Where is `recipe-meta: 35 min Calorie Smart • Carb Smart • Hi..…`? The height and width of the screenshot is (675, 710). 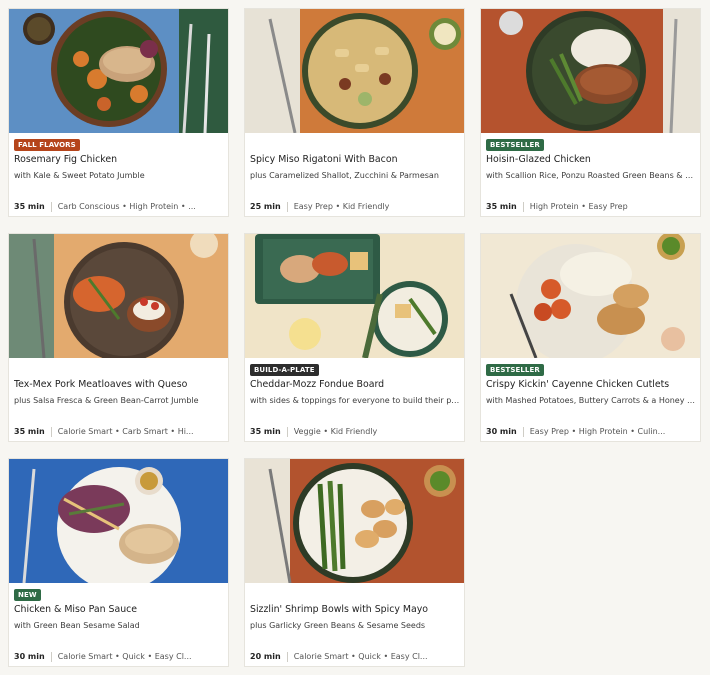 recipe-meta: 35 min Calorie Smart • Carb Smart • Hi..… is located at coordinates (119, 432).